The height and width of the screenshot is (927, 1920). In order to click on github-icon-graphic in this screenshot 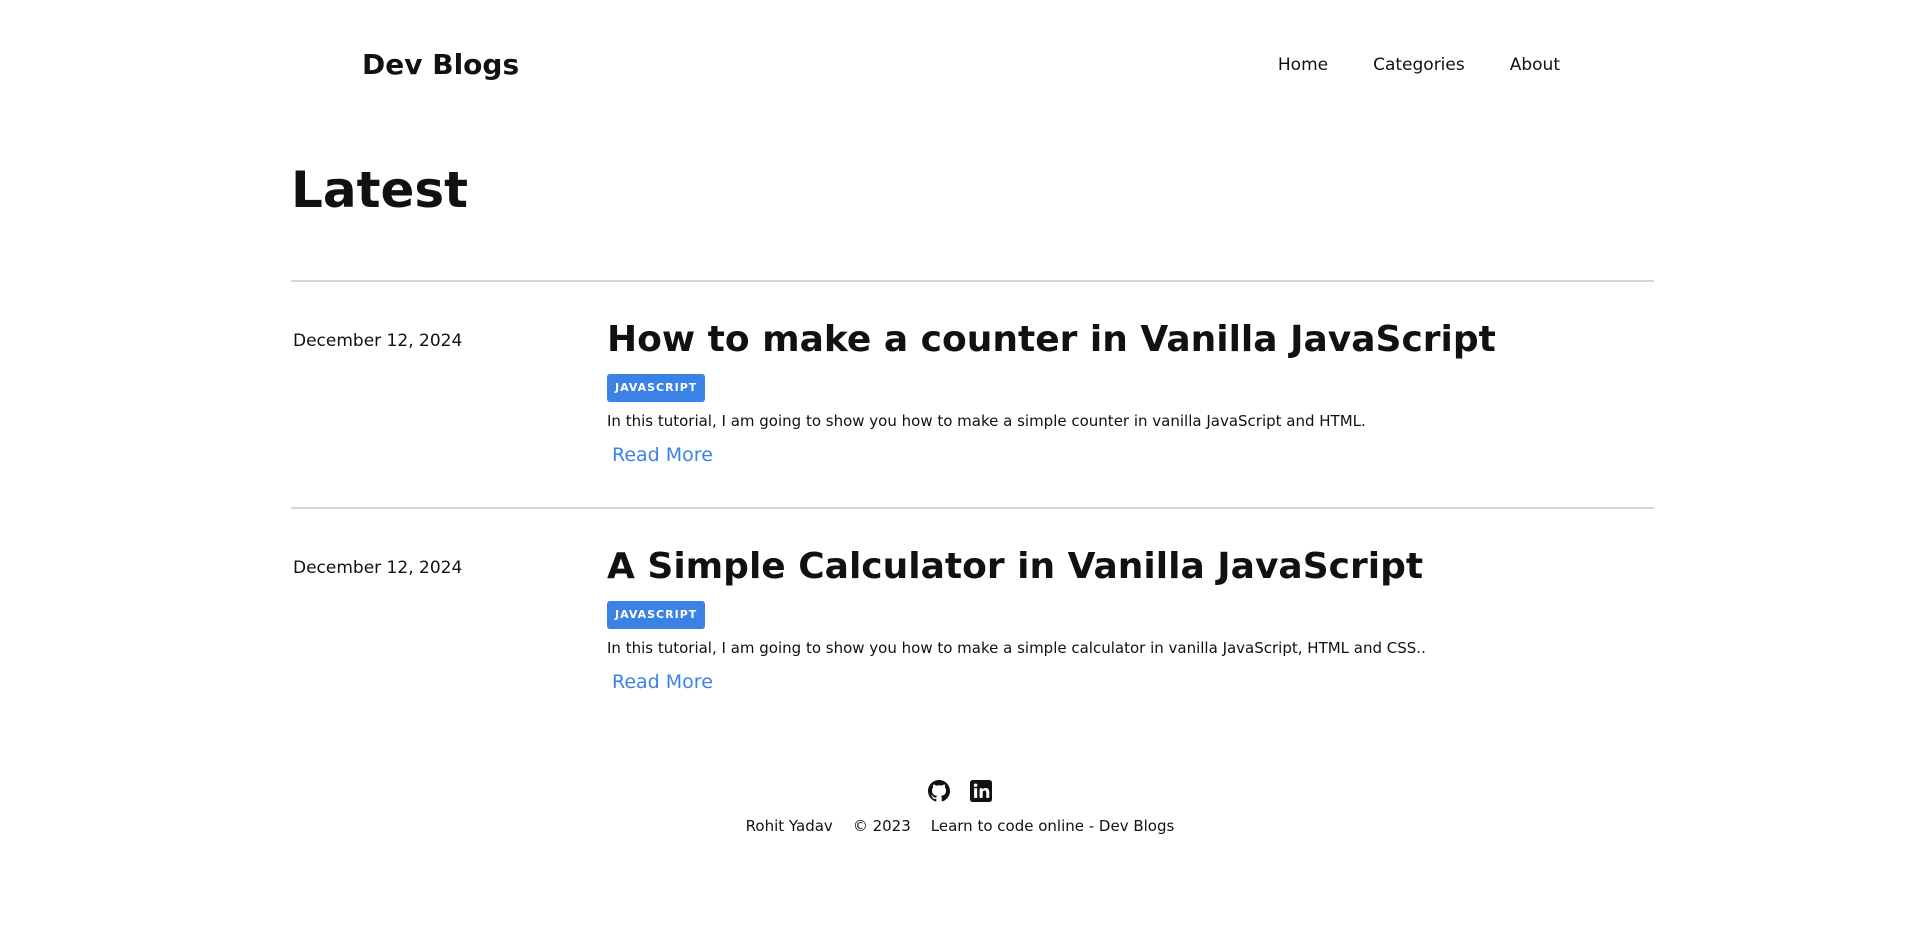, I will do `click(939, 791)`.